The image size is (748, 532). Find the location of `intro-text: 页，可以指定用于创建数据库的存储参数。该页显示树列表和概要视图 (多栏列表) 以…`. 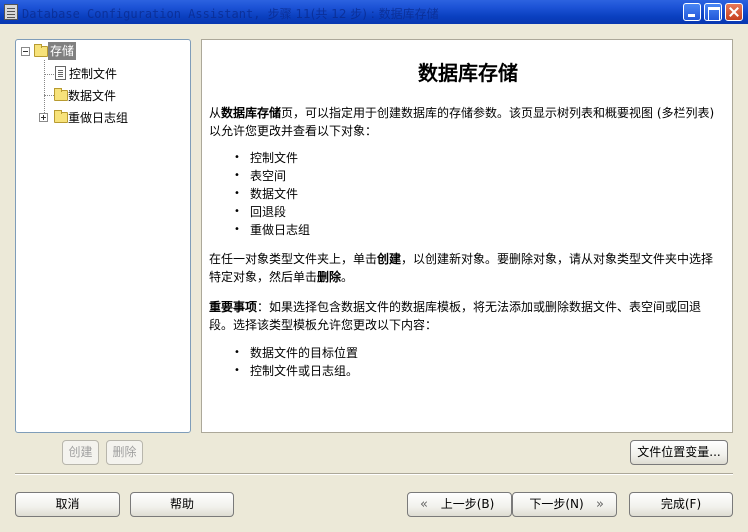

intro-text: 页，可以指定用于创建数据库的存储参数。该页显示树列表和概要视图 (多栏列表) 以… is located at coordinates (462, 122).